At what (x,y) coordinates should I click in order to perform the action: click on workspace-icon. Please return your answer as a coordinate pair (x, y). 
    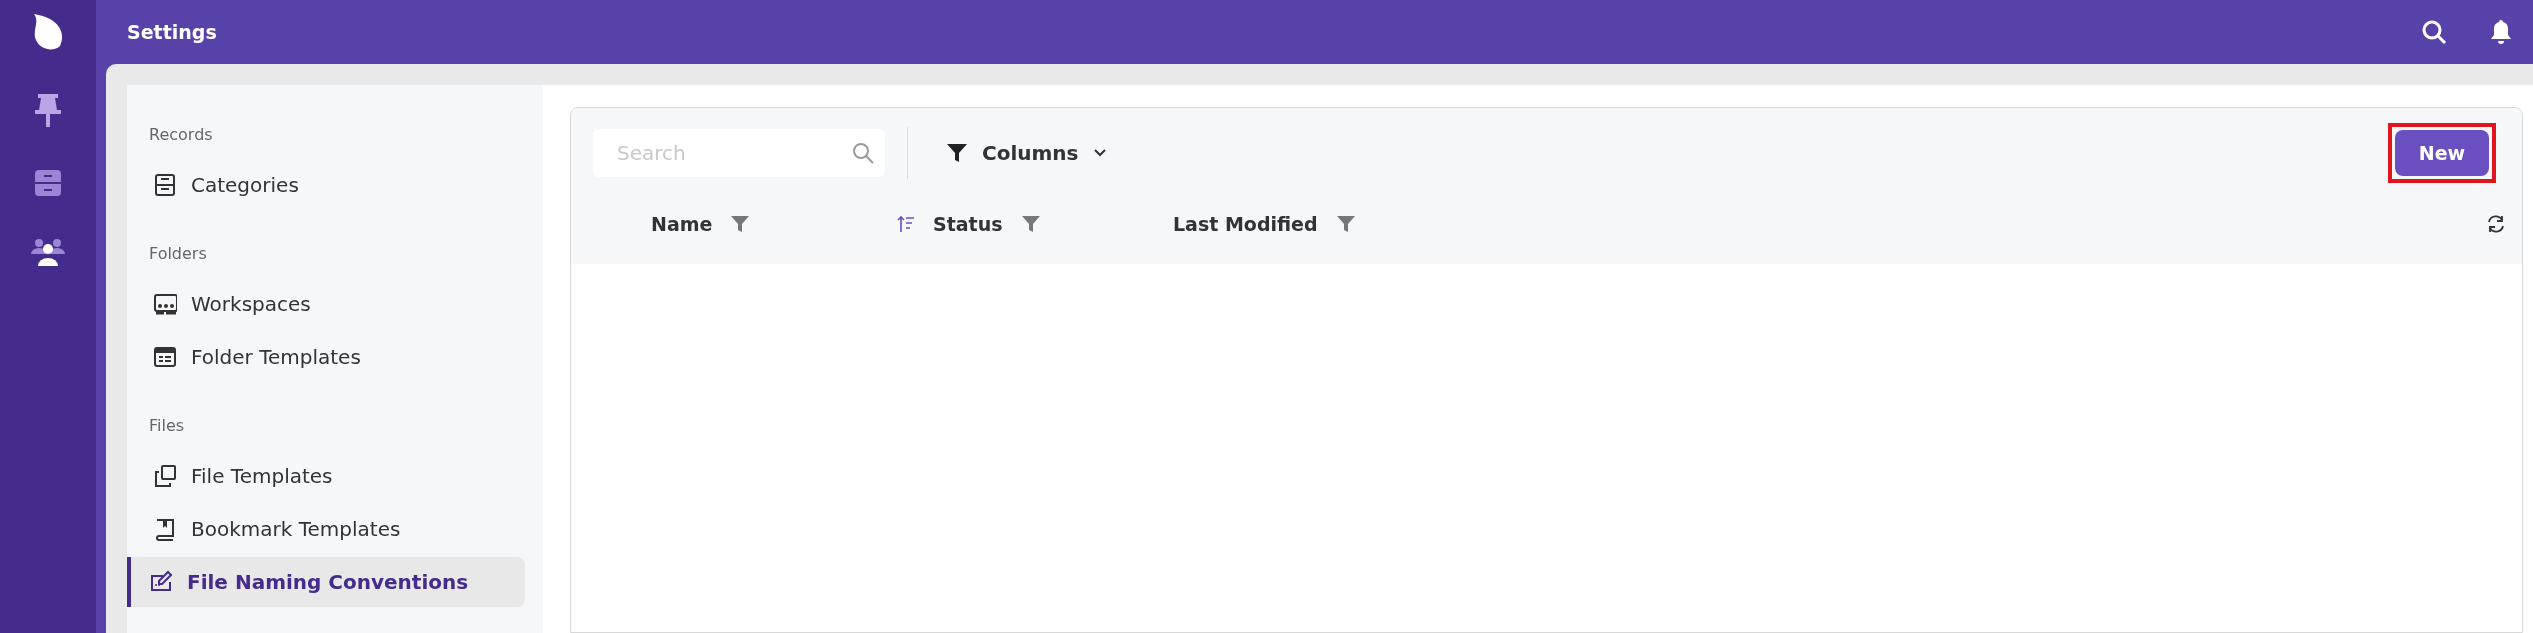
    Looking at the image, I should click on (165, 304).